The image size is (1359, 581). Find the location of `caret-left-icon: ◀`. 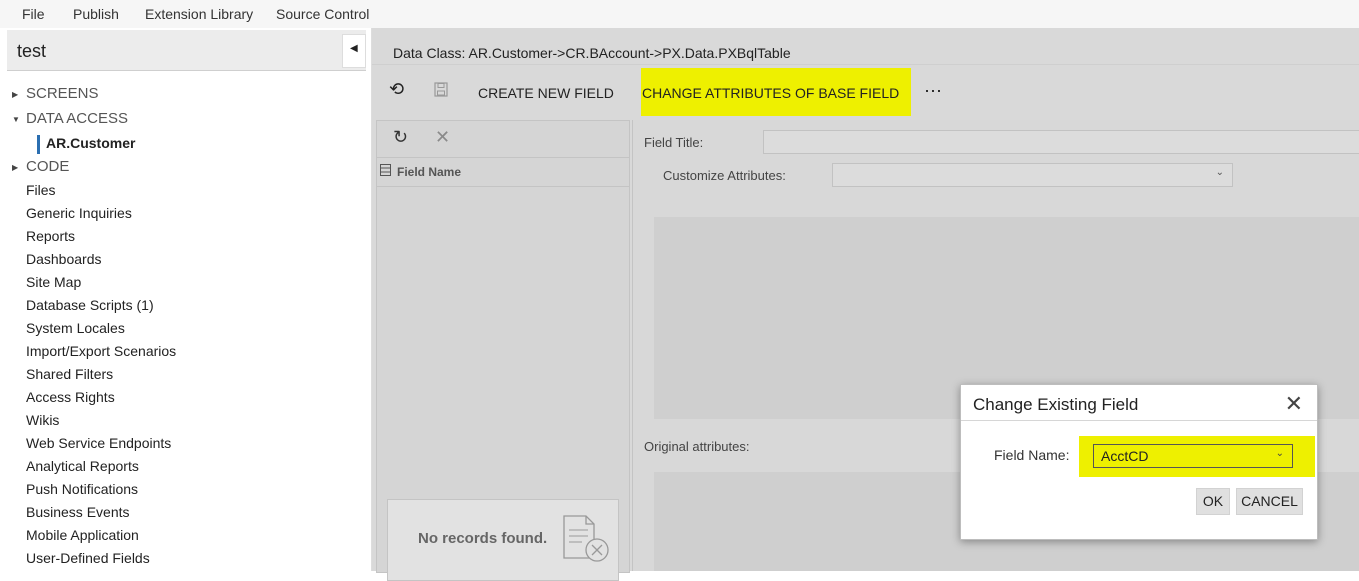

caret-left-icon: ◀ is located at coordinates (354, 48).